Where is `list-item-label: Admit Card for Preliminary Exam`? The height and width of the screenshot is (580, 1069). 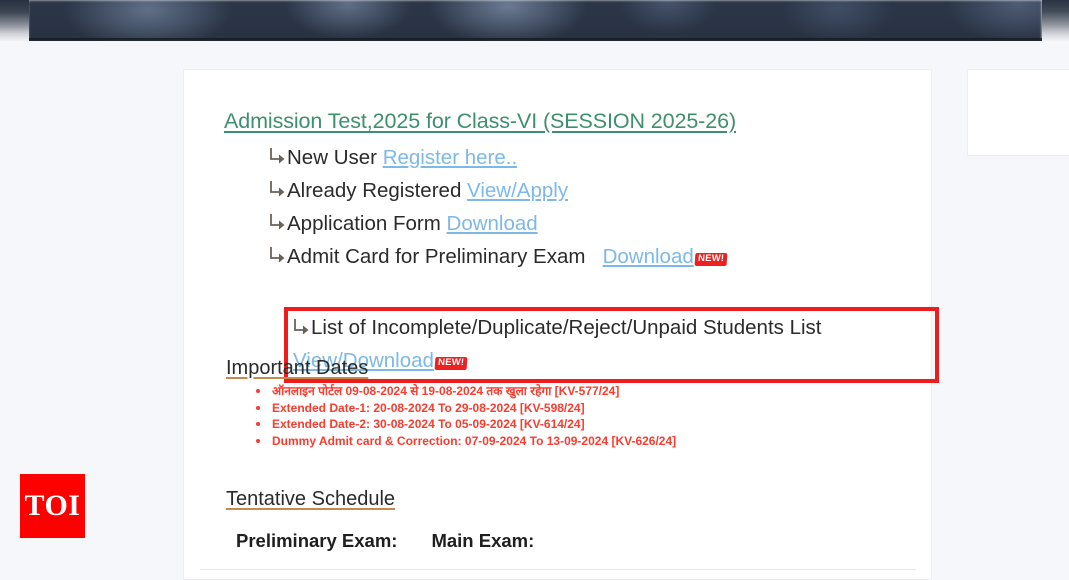
list-item-label: Admit Card for Preliminary Exam is located at coordinates (436, 256).